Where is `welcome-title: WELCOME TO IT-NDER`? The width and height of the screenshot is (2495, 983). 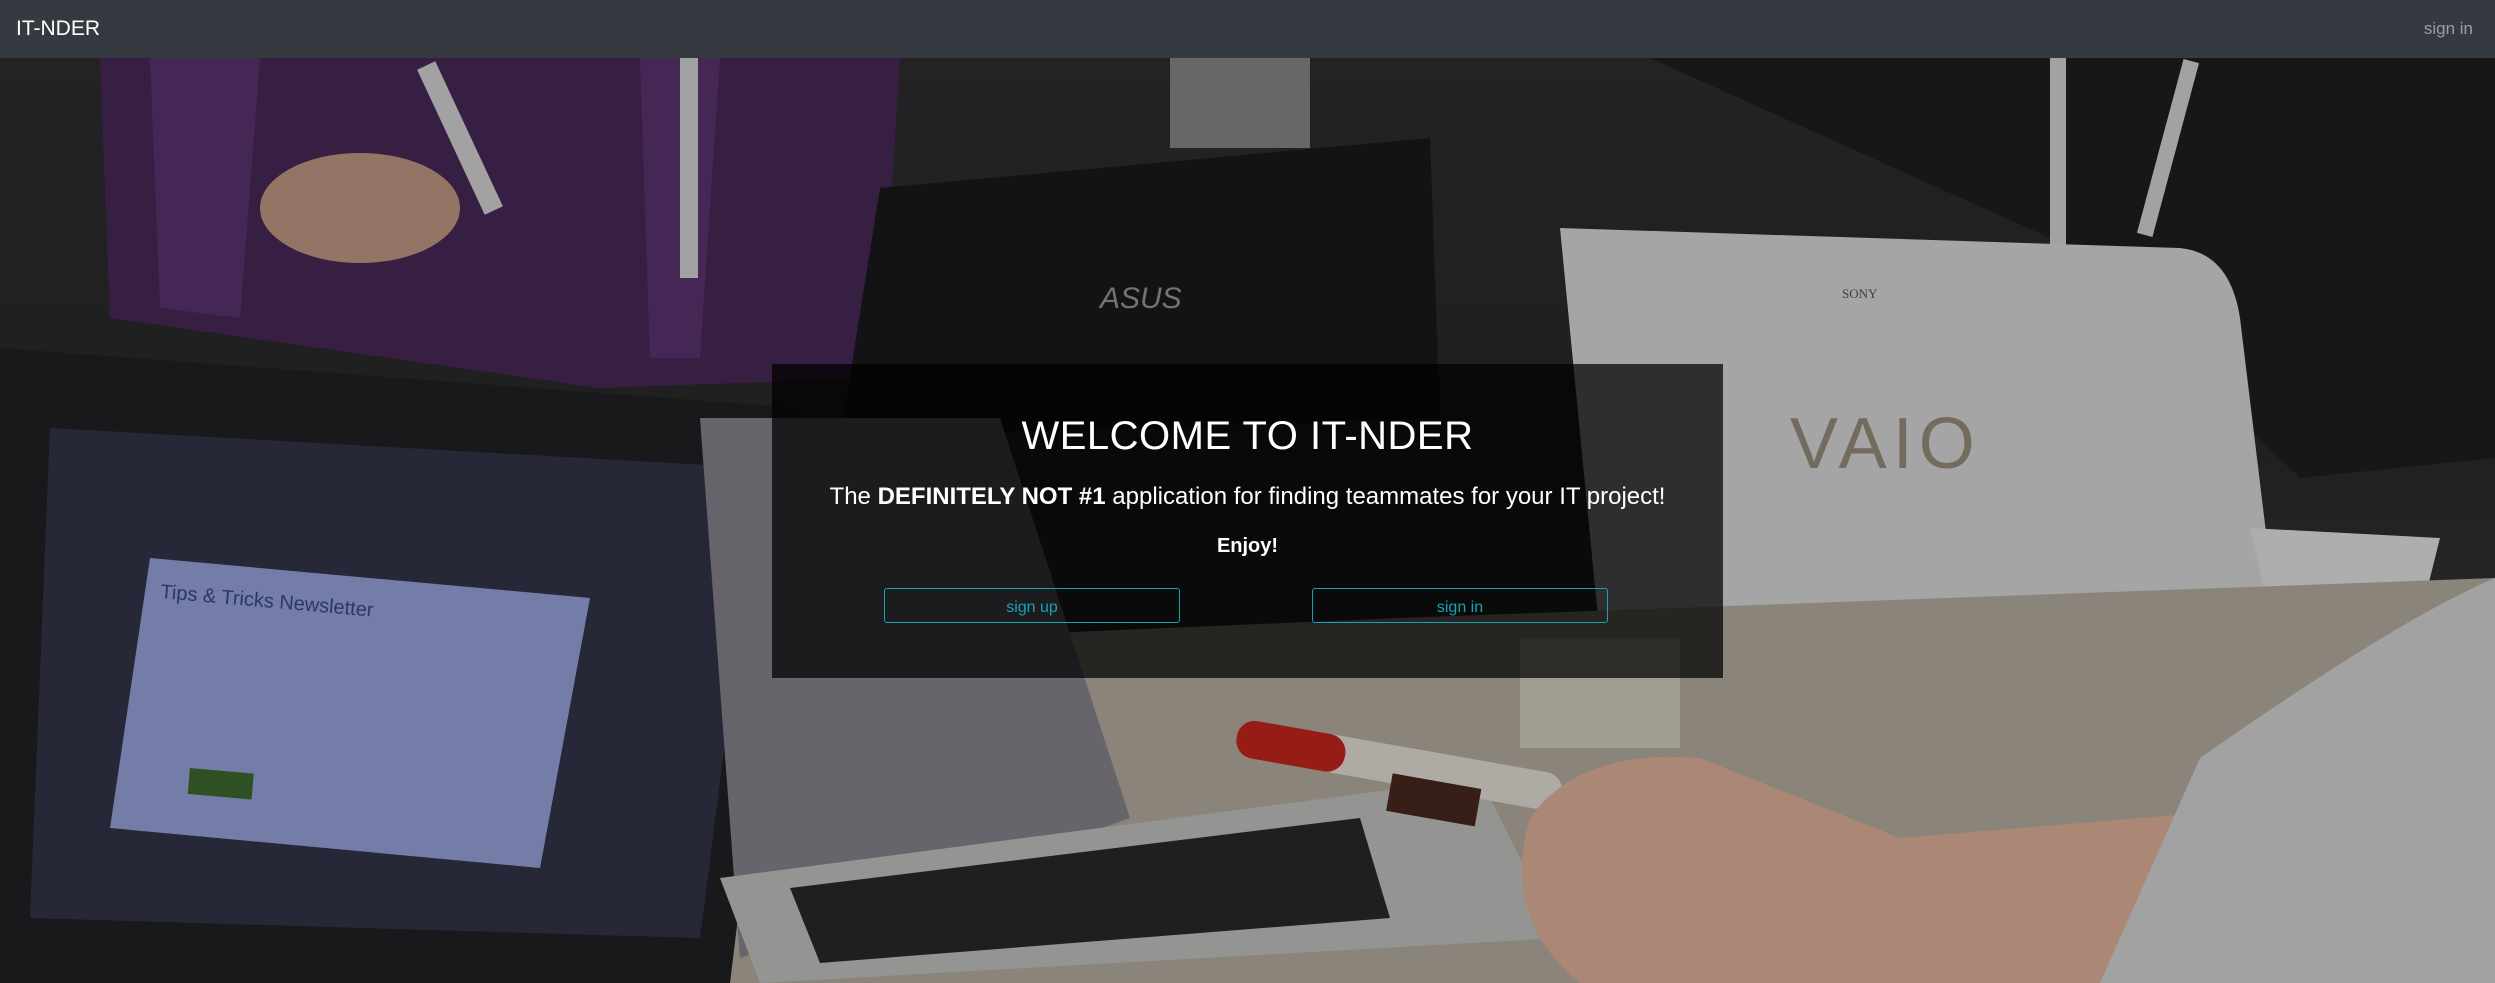
welcome-title: WELCOME TO IT-NDER is located at coordinates (1247, 436).